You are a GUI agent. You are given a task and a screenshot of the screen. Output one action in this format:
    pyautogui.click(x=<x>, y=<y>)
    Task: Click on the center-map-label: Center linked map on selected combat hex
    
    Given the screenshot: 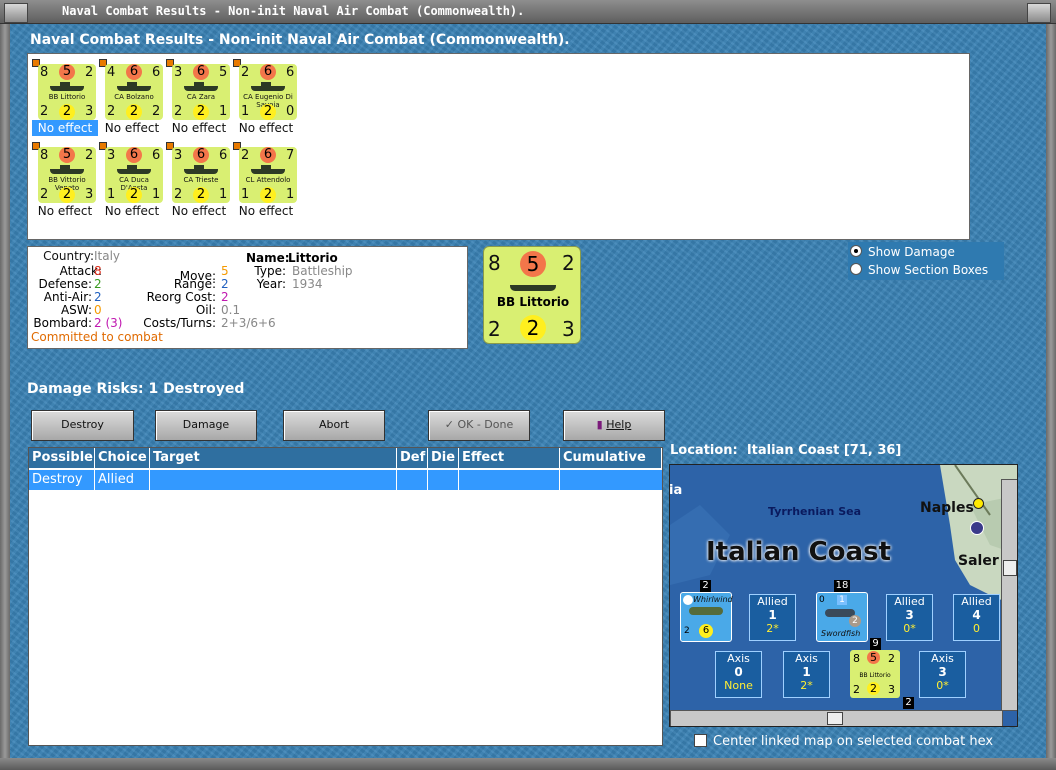 What is the action you would take?
    pyautogui.click(x=853, y=741)
    